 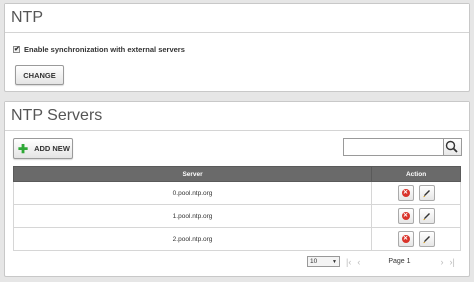 I want to click on add-new-button: ✚ ADD NEW, so click(x=43, y=148).